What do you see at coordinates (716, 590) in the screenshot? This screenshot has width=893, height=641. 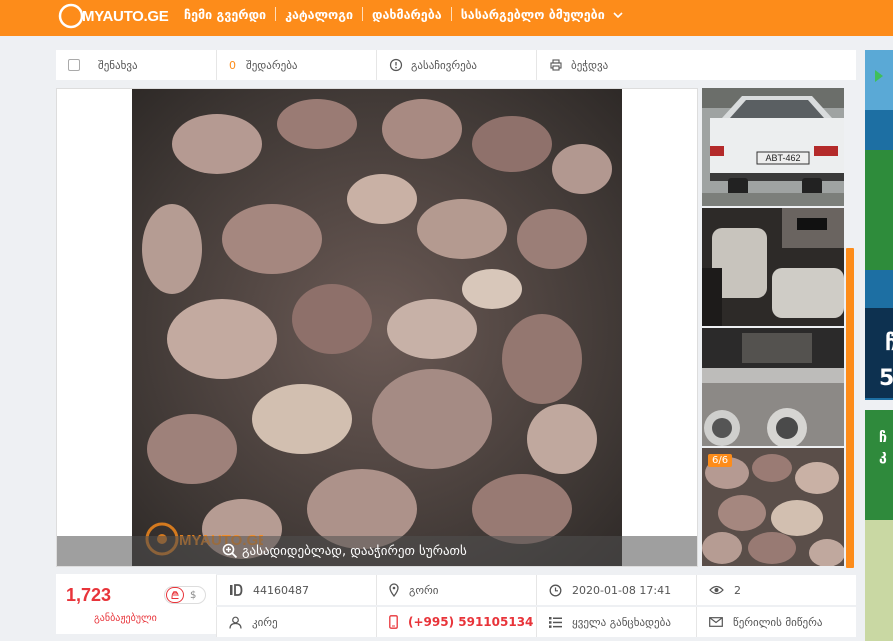 I see `eye-icon` at bounding box center [716, 590].